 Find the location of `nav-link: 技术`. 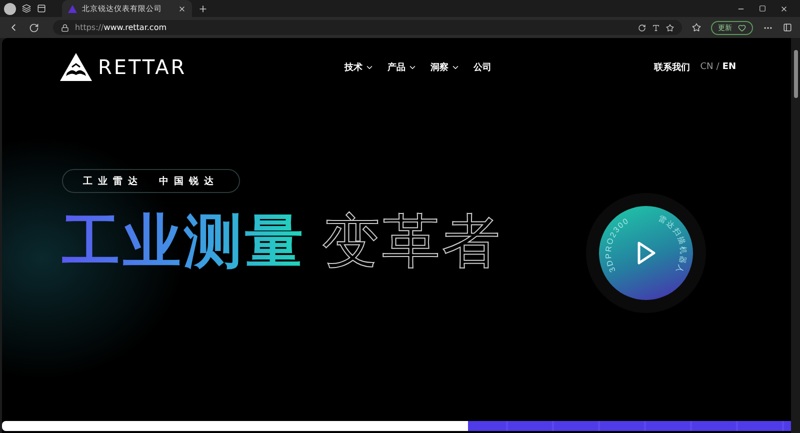

nav-link: 技术 is located at coordinates (359, 67).